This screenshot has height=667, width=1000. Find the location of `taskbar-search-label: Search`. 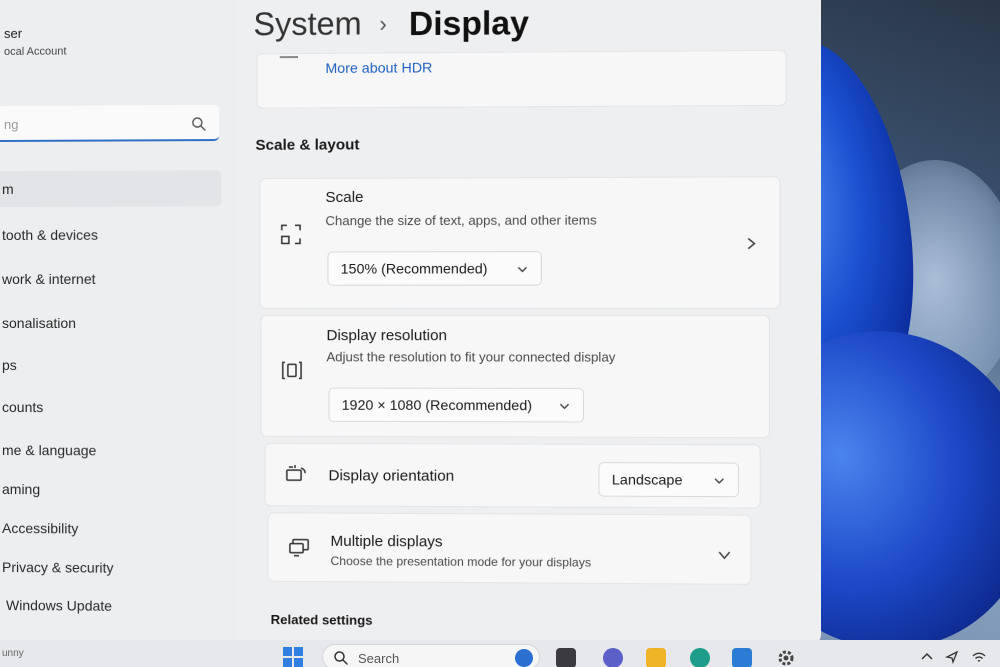

taskbar-search-label: Search is located at coordinates (379, 658).